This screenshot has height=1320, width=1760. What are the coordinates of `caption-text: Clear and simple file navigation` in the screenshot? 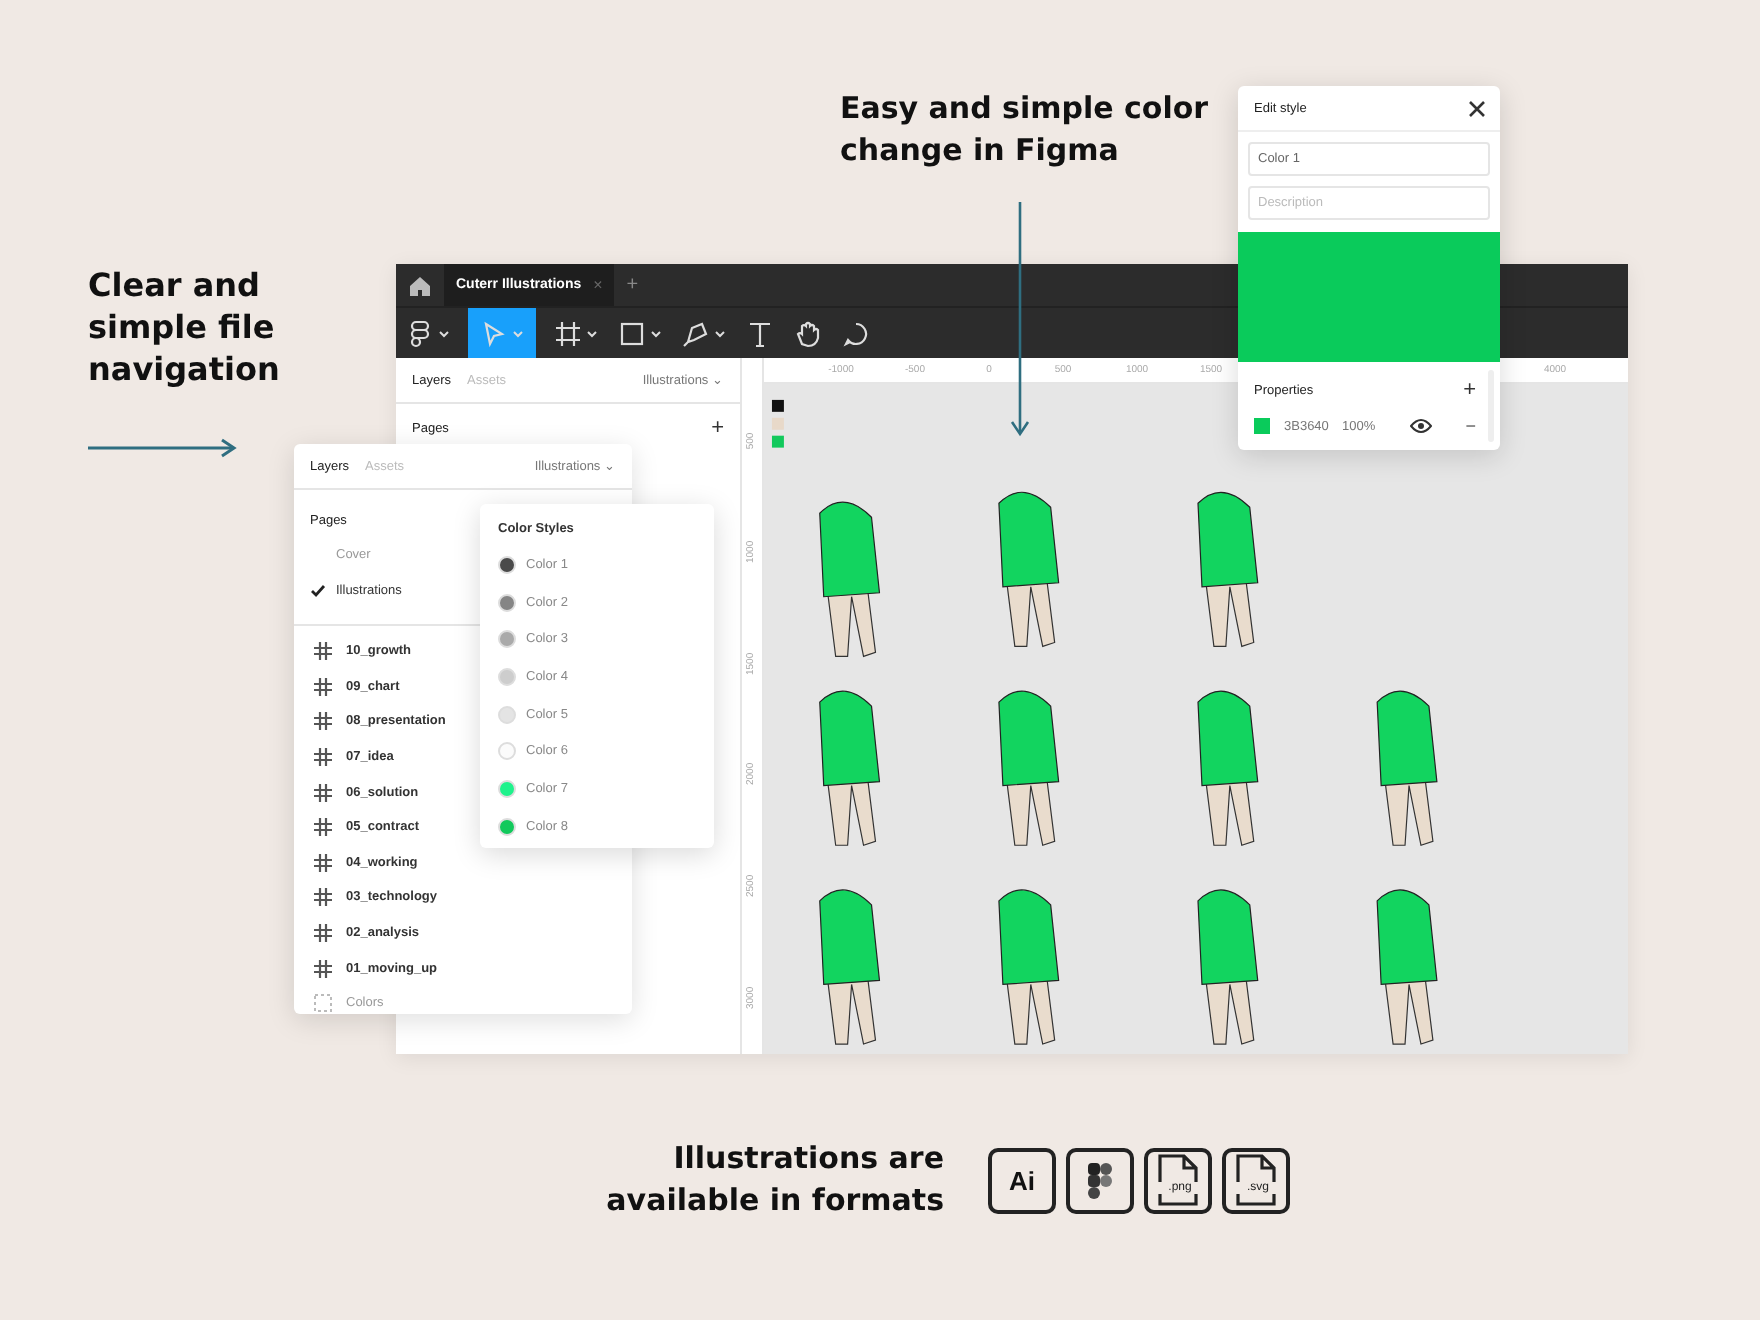 It's located at (184, 327).